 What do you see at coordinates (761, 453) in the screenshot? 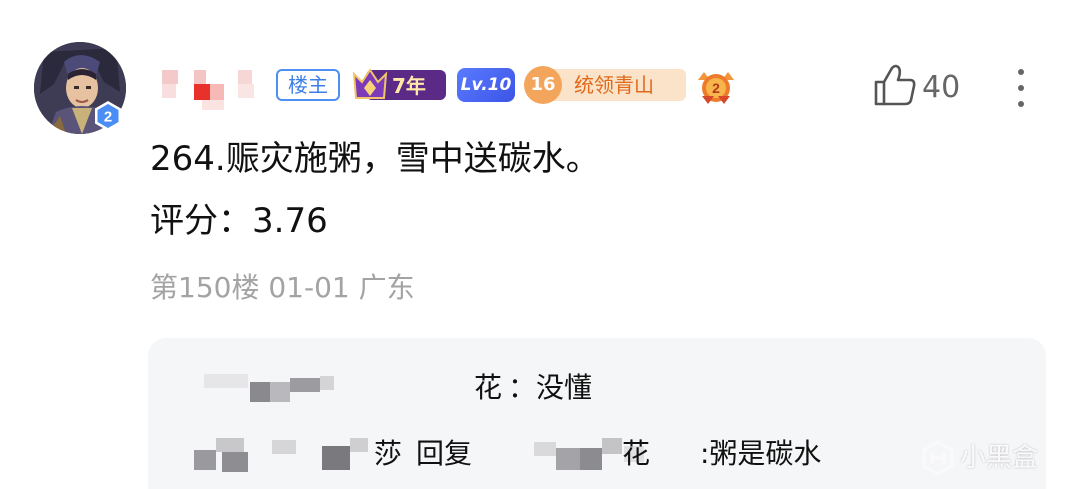
I see `reply-text: :粥是碳水` at bounding box center [761, 453].